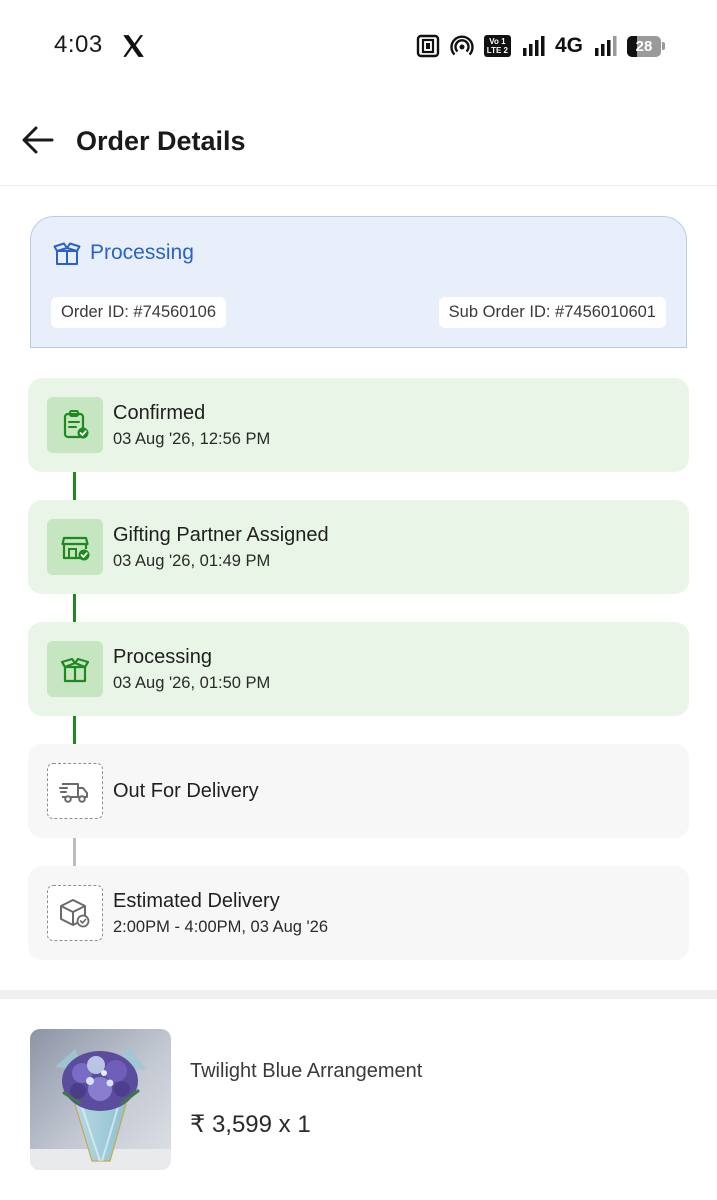 The height and width of the screenshot is (1200, 717). I want to click on clipboard-check-icon, so click(75, 425).